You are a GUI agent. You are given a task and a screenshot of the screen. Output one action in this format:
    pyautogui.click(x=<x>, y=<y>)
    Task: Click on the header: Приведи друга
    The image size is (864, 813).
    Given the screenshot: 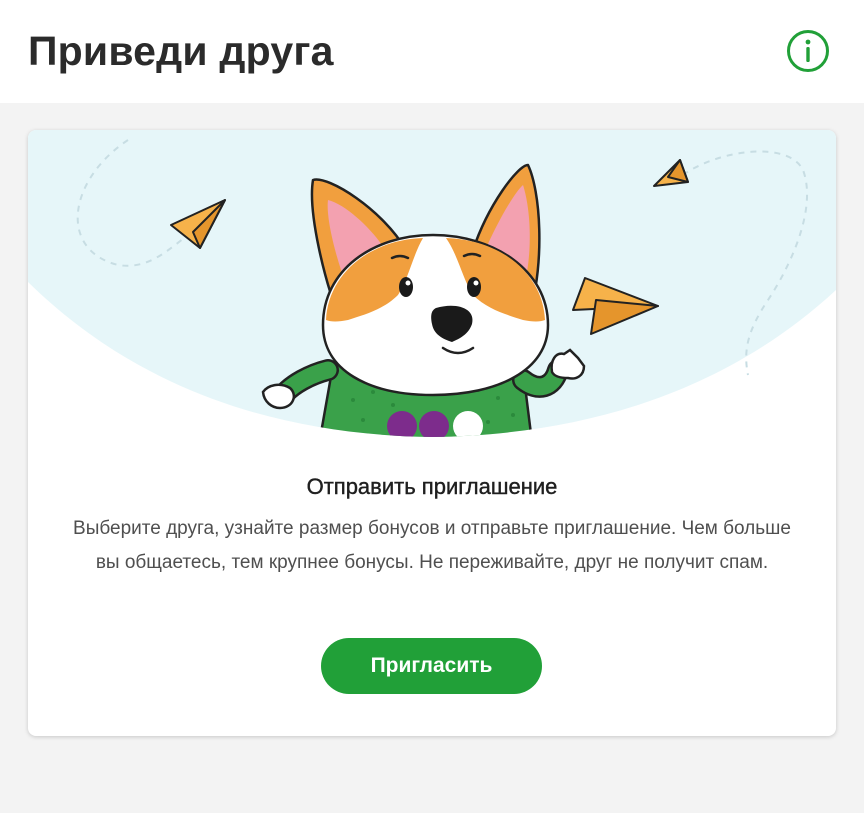 What is the action you would take?
    pyautogui.click(x=432, y=51)
    